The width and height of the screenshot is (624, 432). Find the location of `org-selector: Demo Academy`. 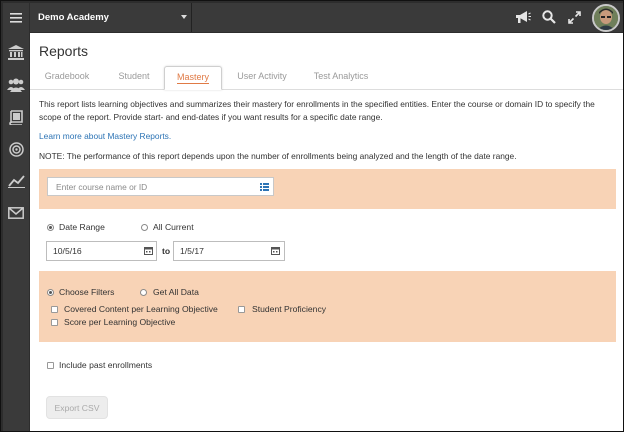

org-selector: Demo Academy is located at coordinates (110, 17).